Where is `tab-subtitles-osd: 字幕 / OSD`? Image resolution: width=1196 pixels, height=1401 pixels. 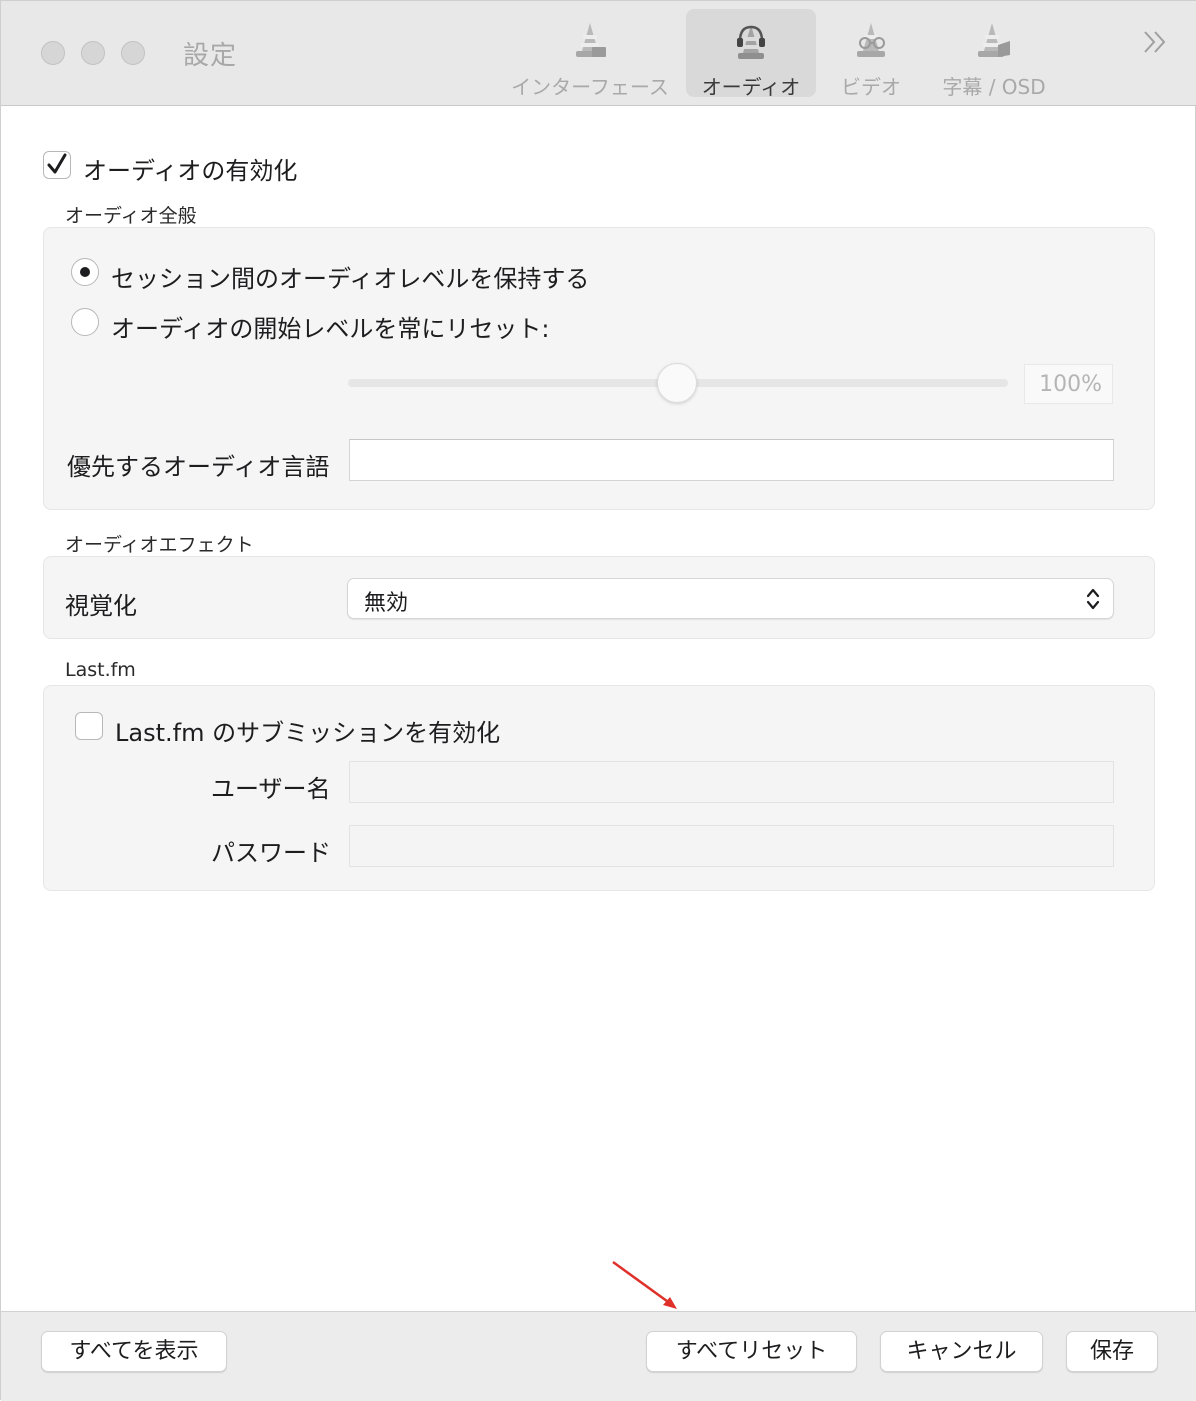
tab-subtitles-osd: 字幕 / OSD is located at coordinates (994, 54).